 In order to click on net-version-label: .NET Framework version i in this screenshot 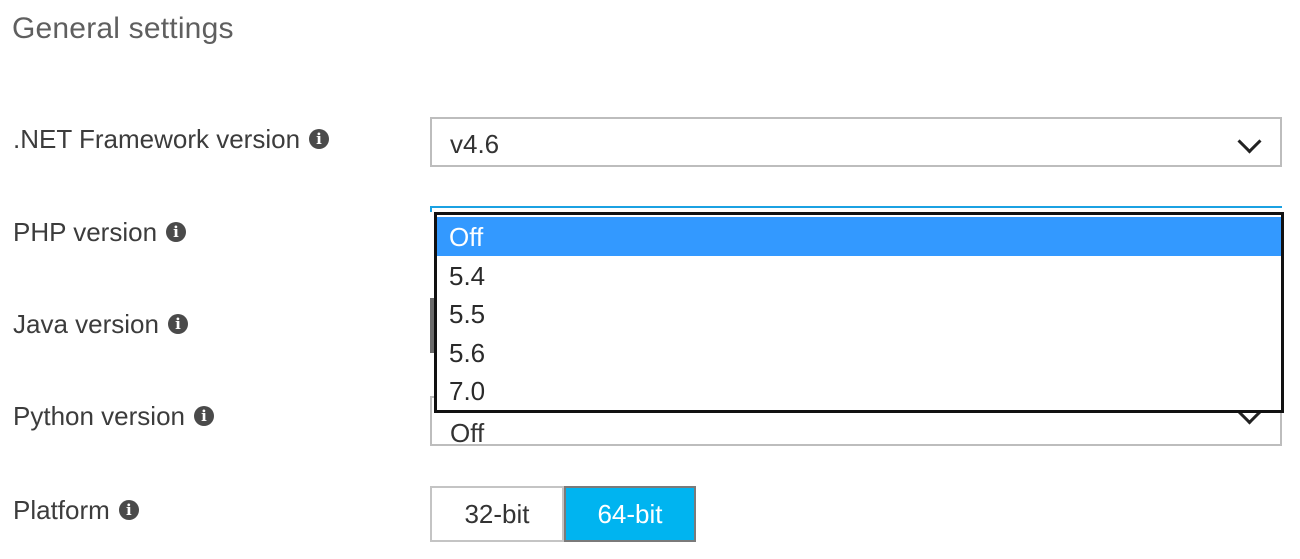, I will do `click(171, 139)`.